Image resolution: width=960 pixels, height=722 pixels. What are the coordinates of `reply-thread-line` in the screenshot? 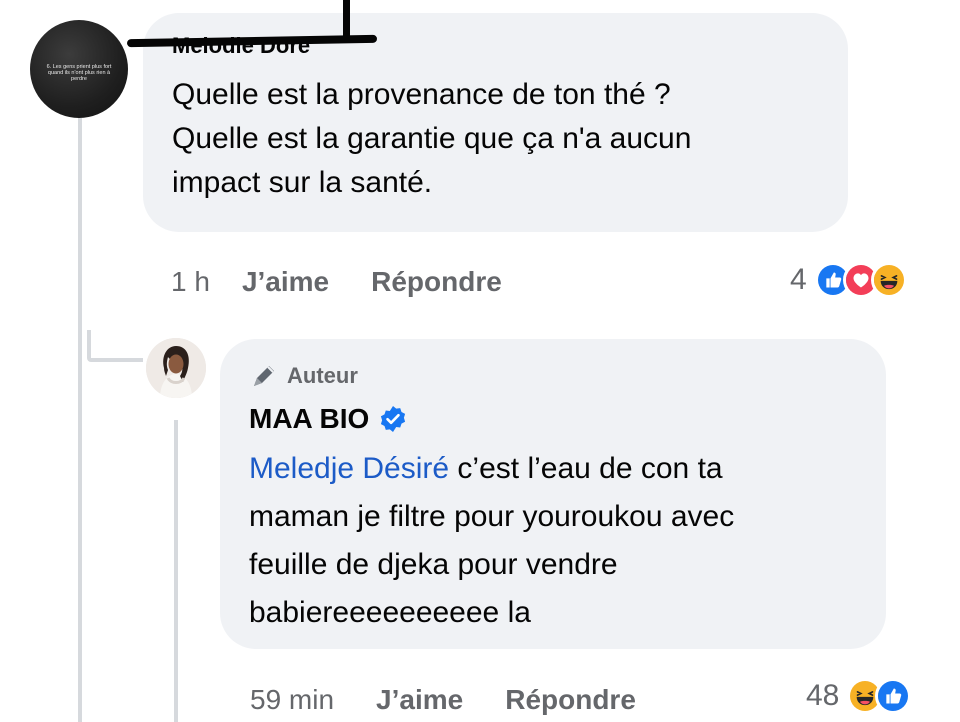 It's located at (176, 571).